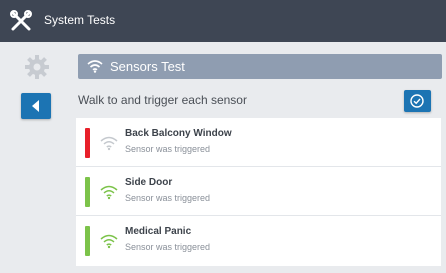  Describe the element at coordinates (260, 66) in the screenshot. I see `sensors-test-header: Sensors Test` at that location.